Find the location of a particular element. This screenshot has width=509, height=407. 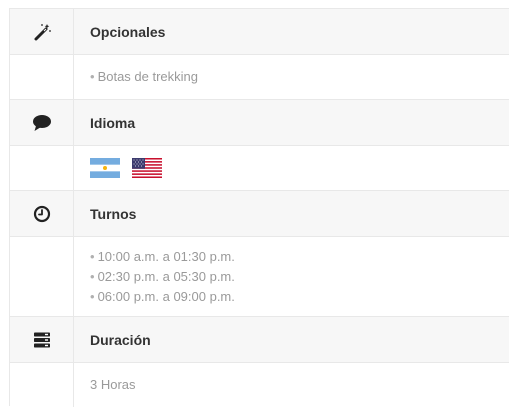

speech-bubble-icon is located at coordinates (41, 122).